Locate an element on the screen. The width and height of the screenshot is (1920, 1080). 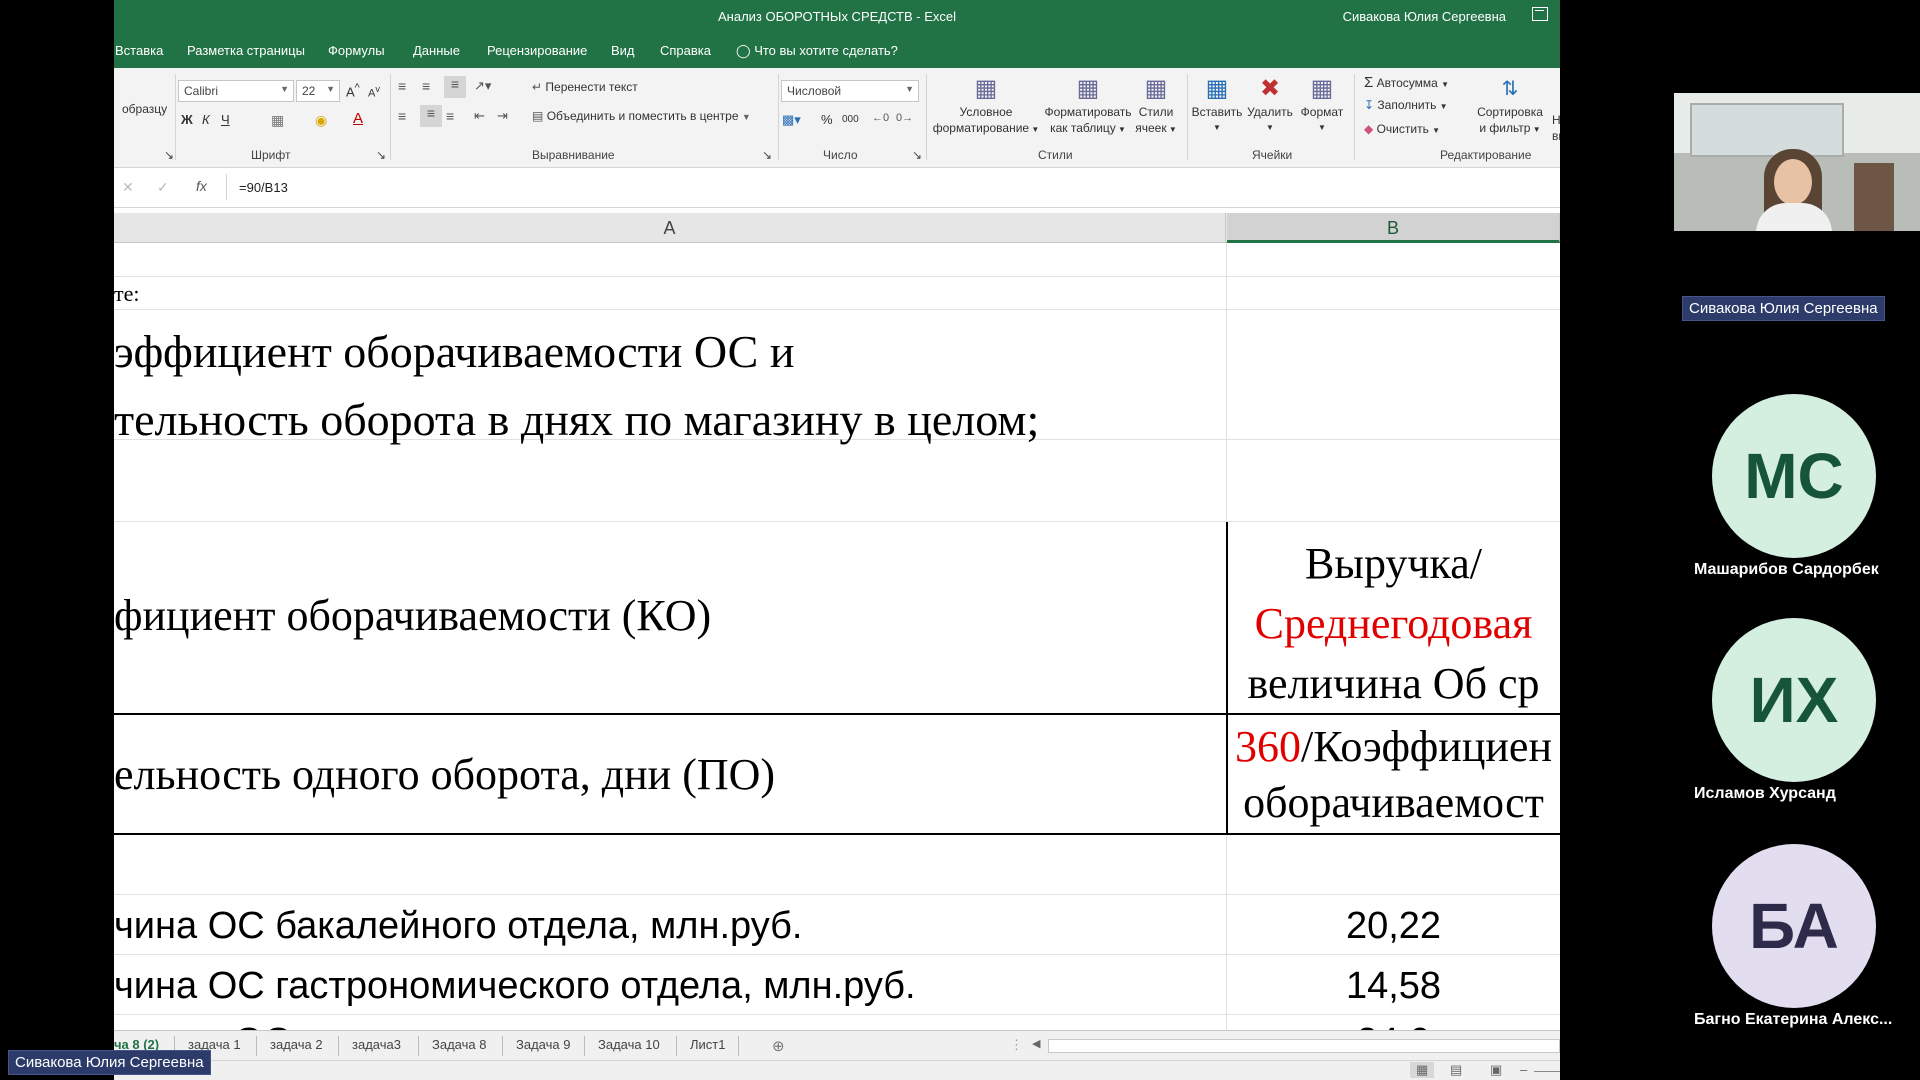
add-sheet-icon: ⊕ is located at coordinates (778, 1046).